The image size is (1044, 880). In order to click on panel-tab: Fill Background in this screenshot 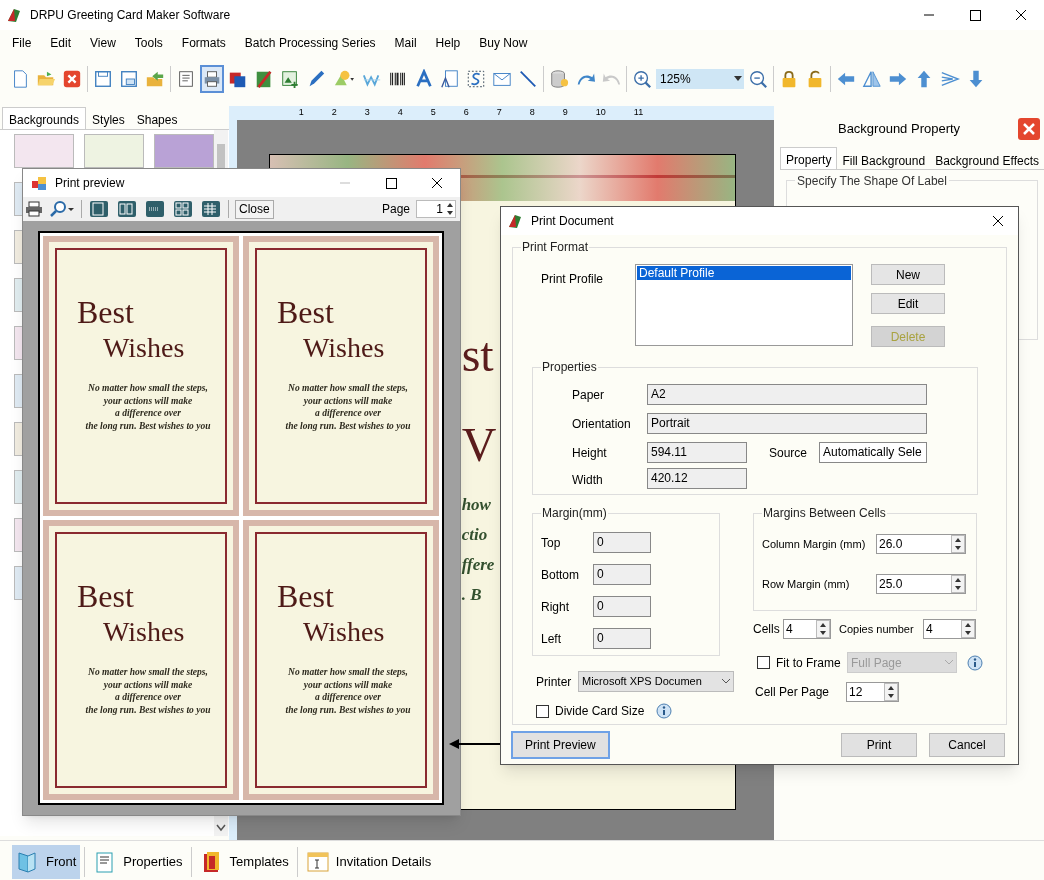, I will do `click(884, 159)`.